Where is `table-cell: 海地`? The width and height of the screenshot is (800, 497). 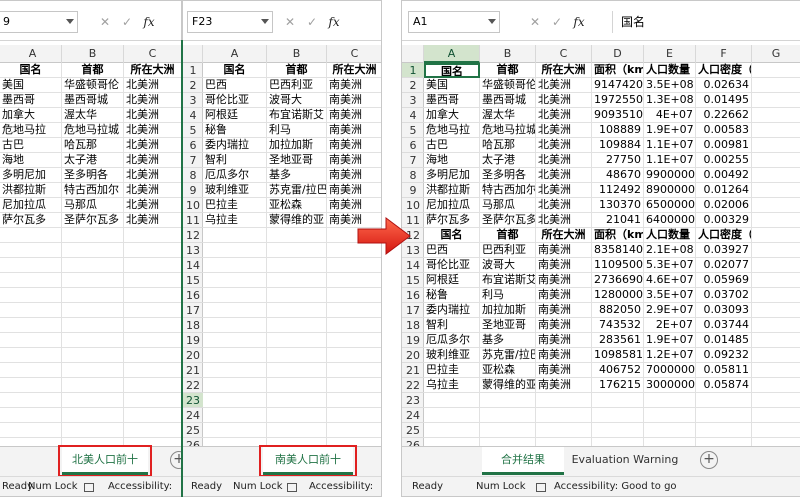
table-cell: 海地 is located at coordinates (31, 160).